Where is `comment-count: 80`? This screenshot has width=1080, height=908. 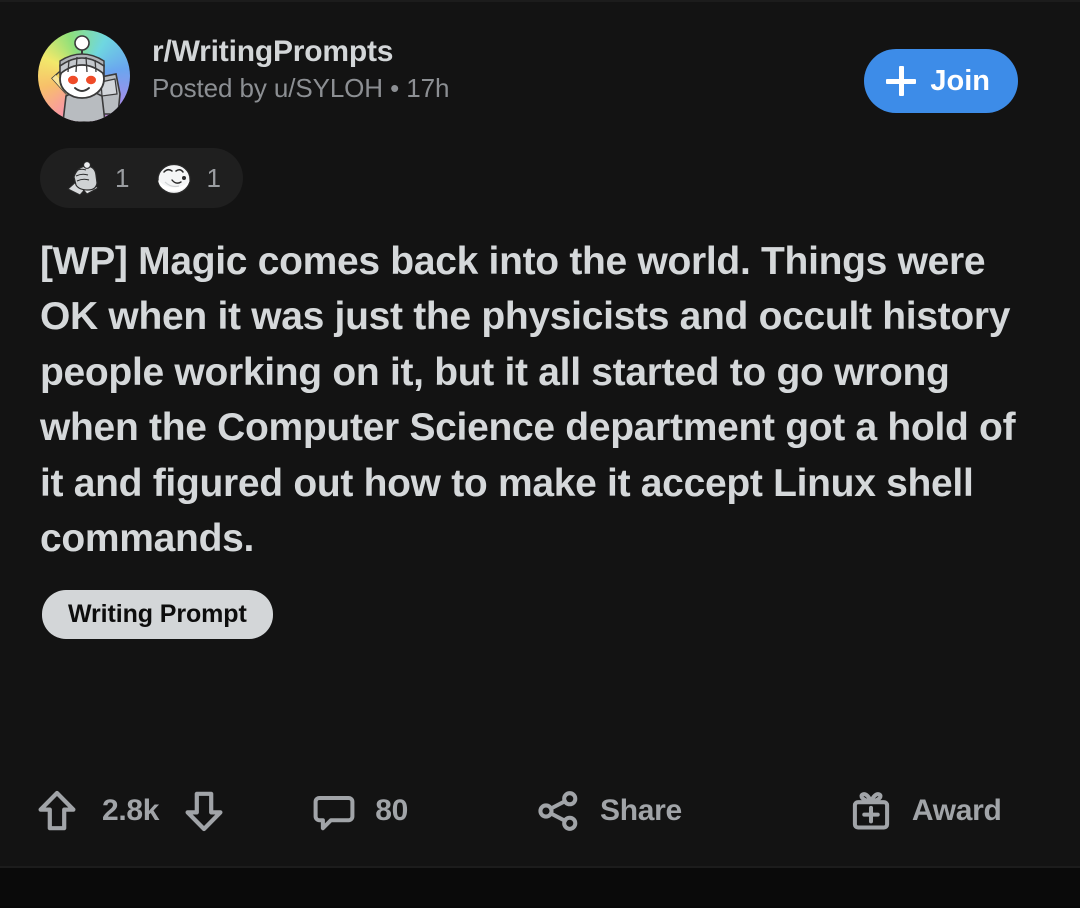
comment-count: 80 is located at coordinates (391, 810).